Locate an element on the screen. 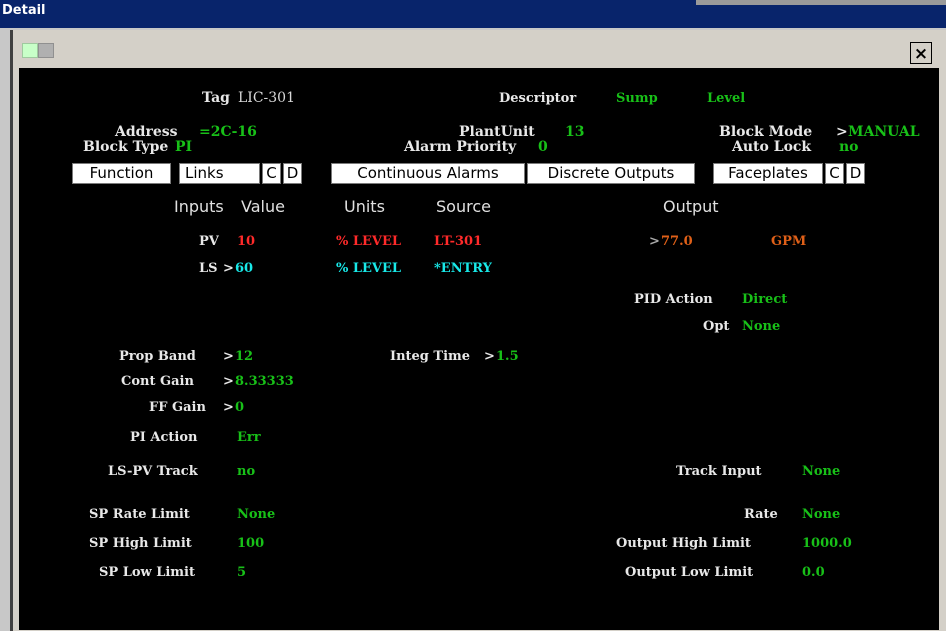  tag-value: LIC-301 is located at coordinates (266, 98).